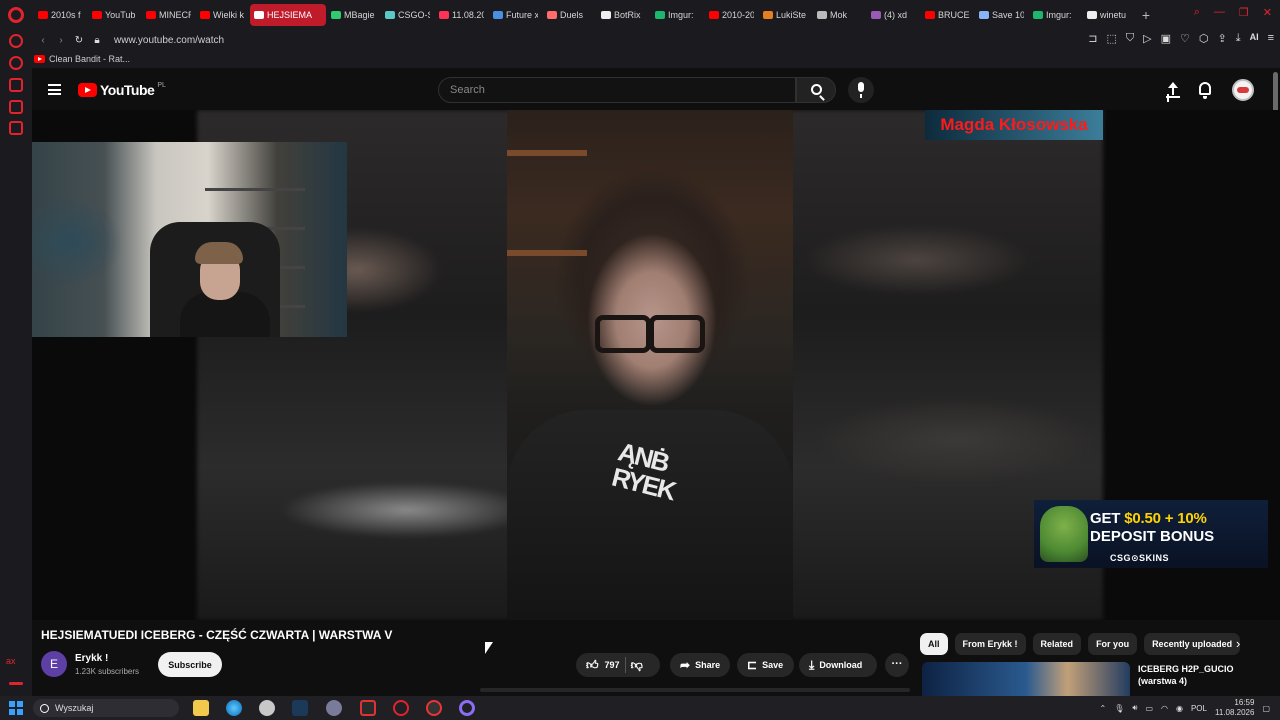  I want to click on download-button: ⤓ Download, so click(838, 665).